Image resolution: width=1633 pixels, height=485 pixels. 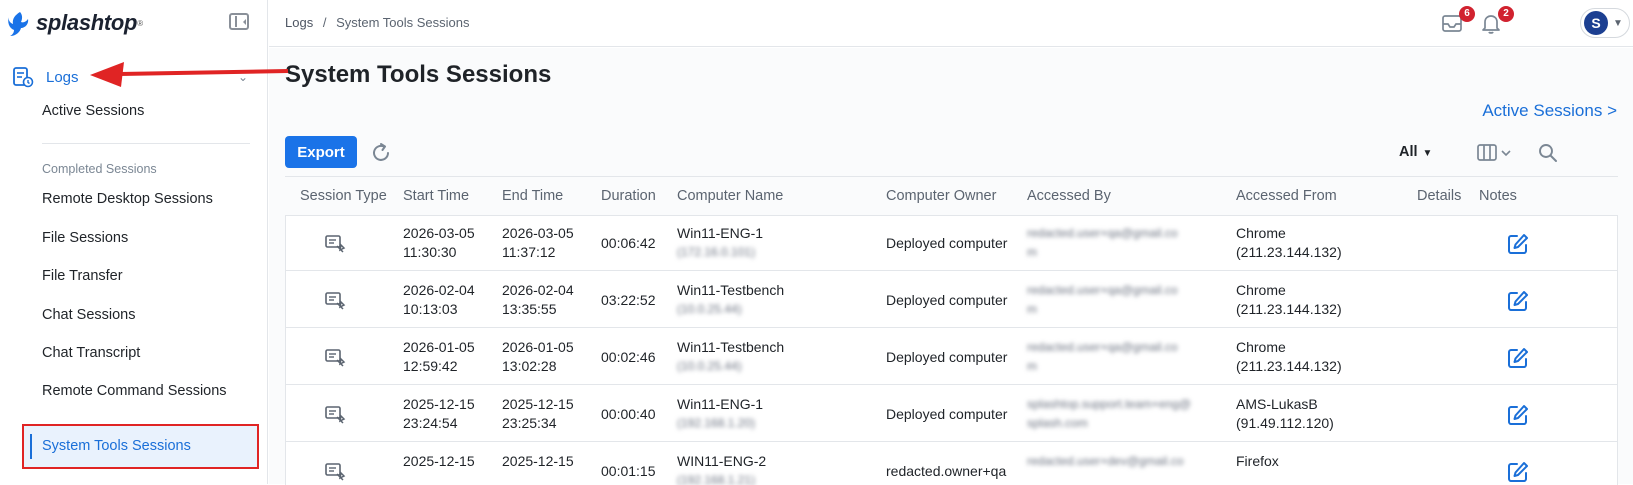 I want to click on sidebar-item-system-tools: System Tools Sessions, so click(x=140, y=446).